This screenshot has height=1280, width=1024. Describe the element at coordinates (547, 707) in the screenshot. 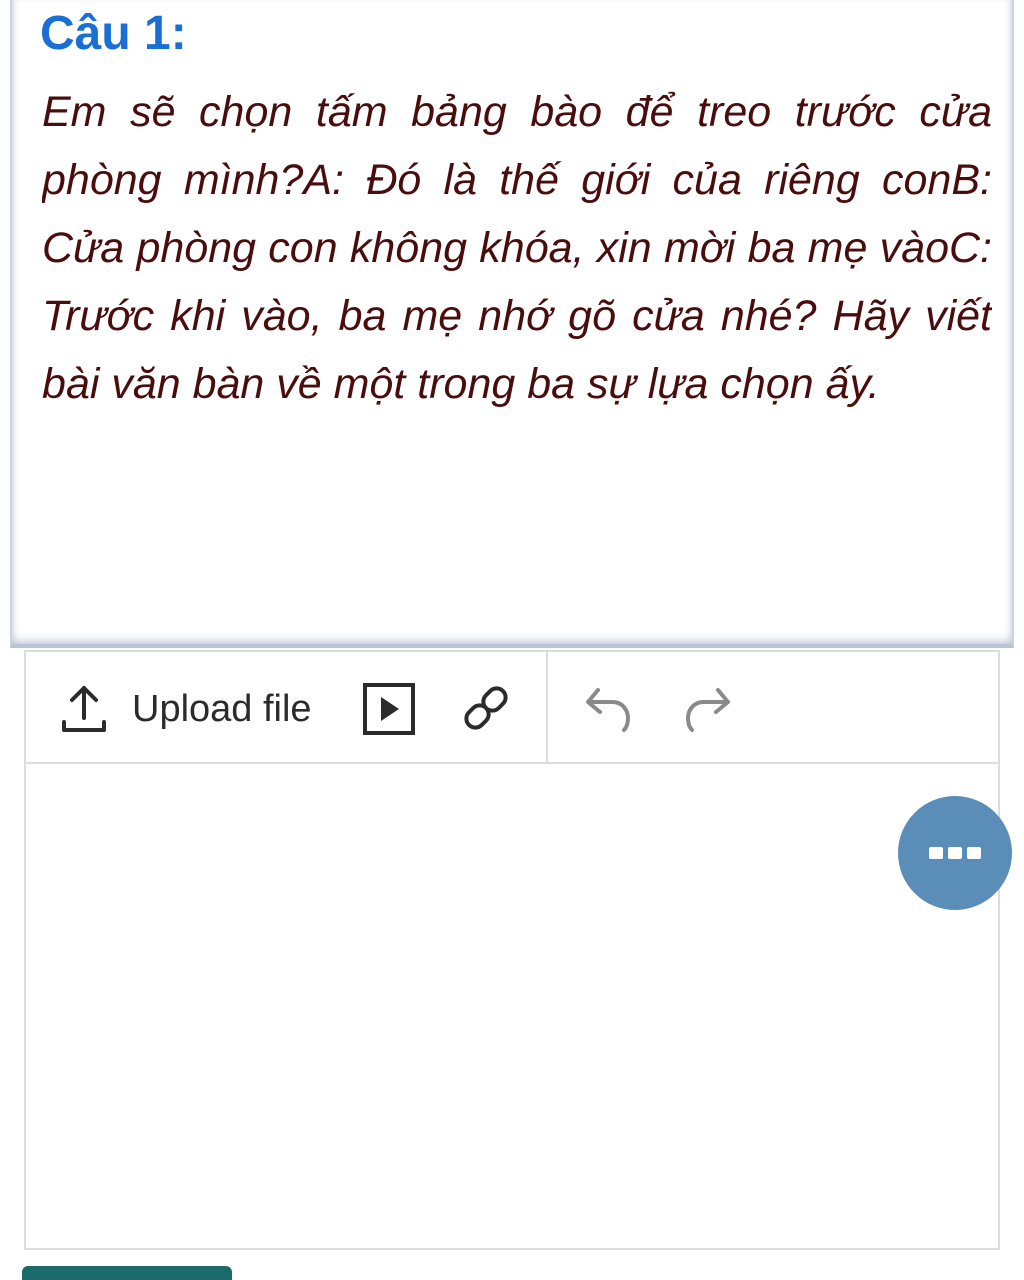

I see `toolbar-divider` at that location.